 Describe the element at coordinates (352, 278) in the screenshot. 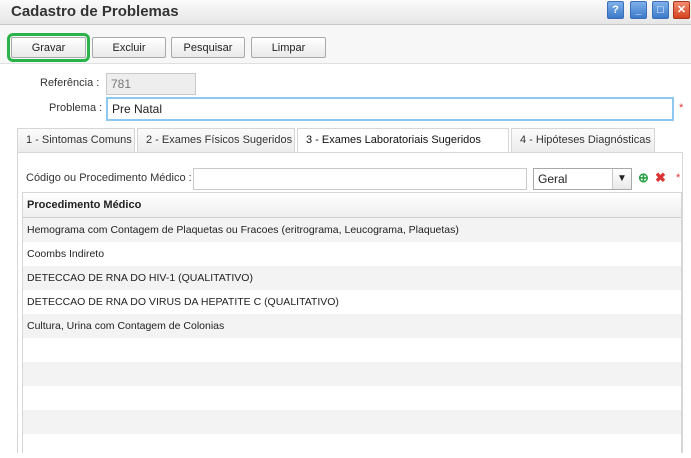

I see `table-row: DETECCAO DE RNA DO HIV-1 (QUALITATIVO)` at that location.